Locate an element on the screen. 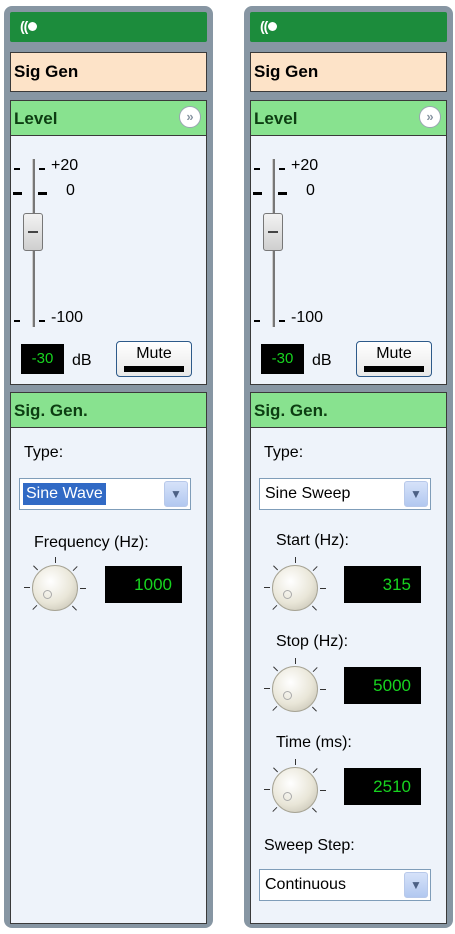 This screenshot has width=455, height=934. time-label: Time (ms): is located at coordinates (314, 742).